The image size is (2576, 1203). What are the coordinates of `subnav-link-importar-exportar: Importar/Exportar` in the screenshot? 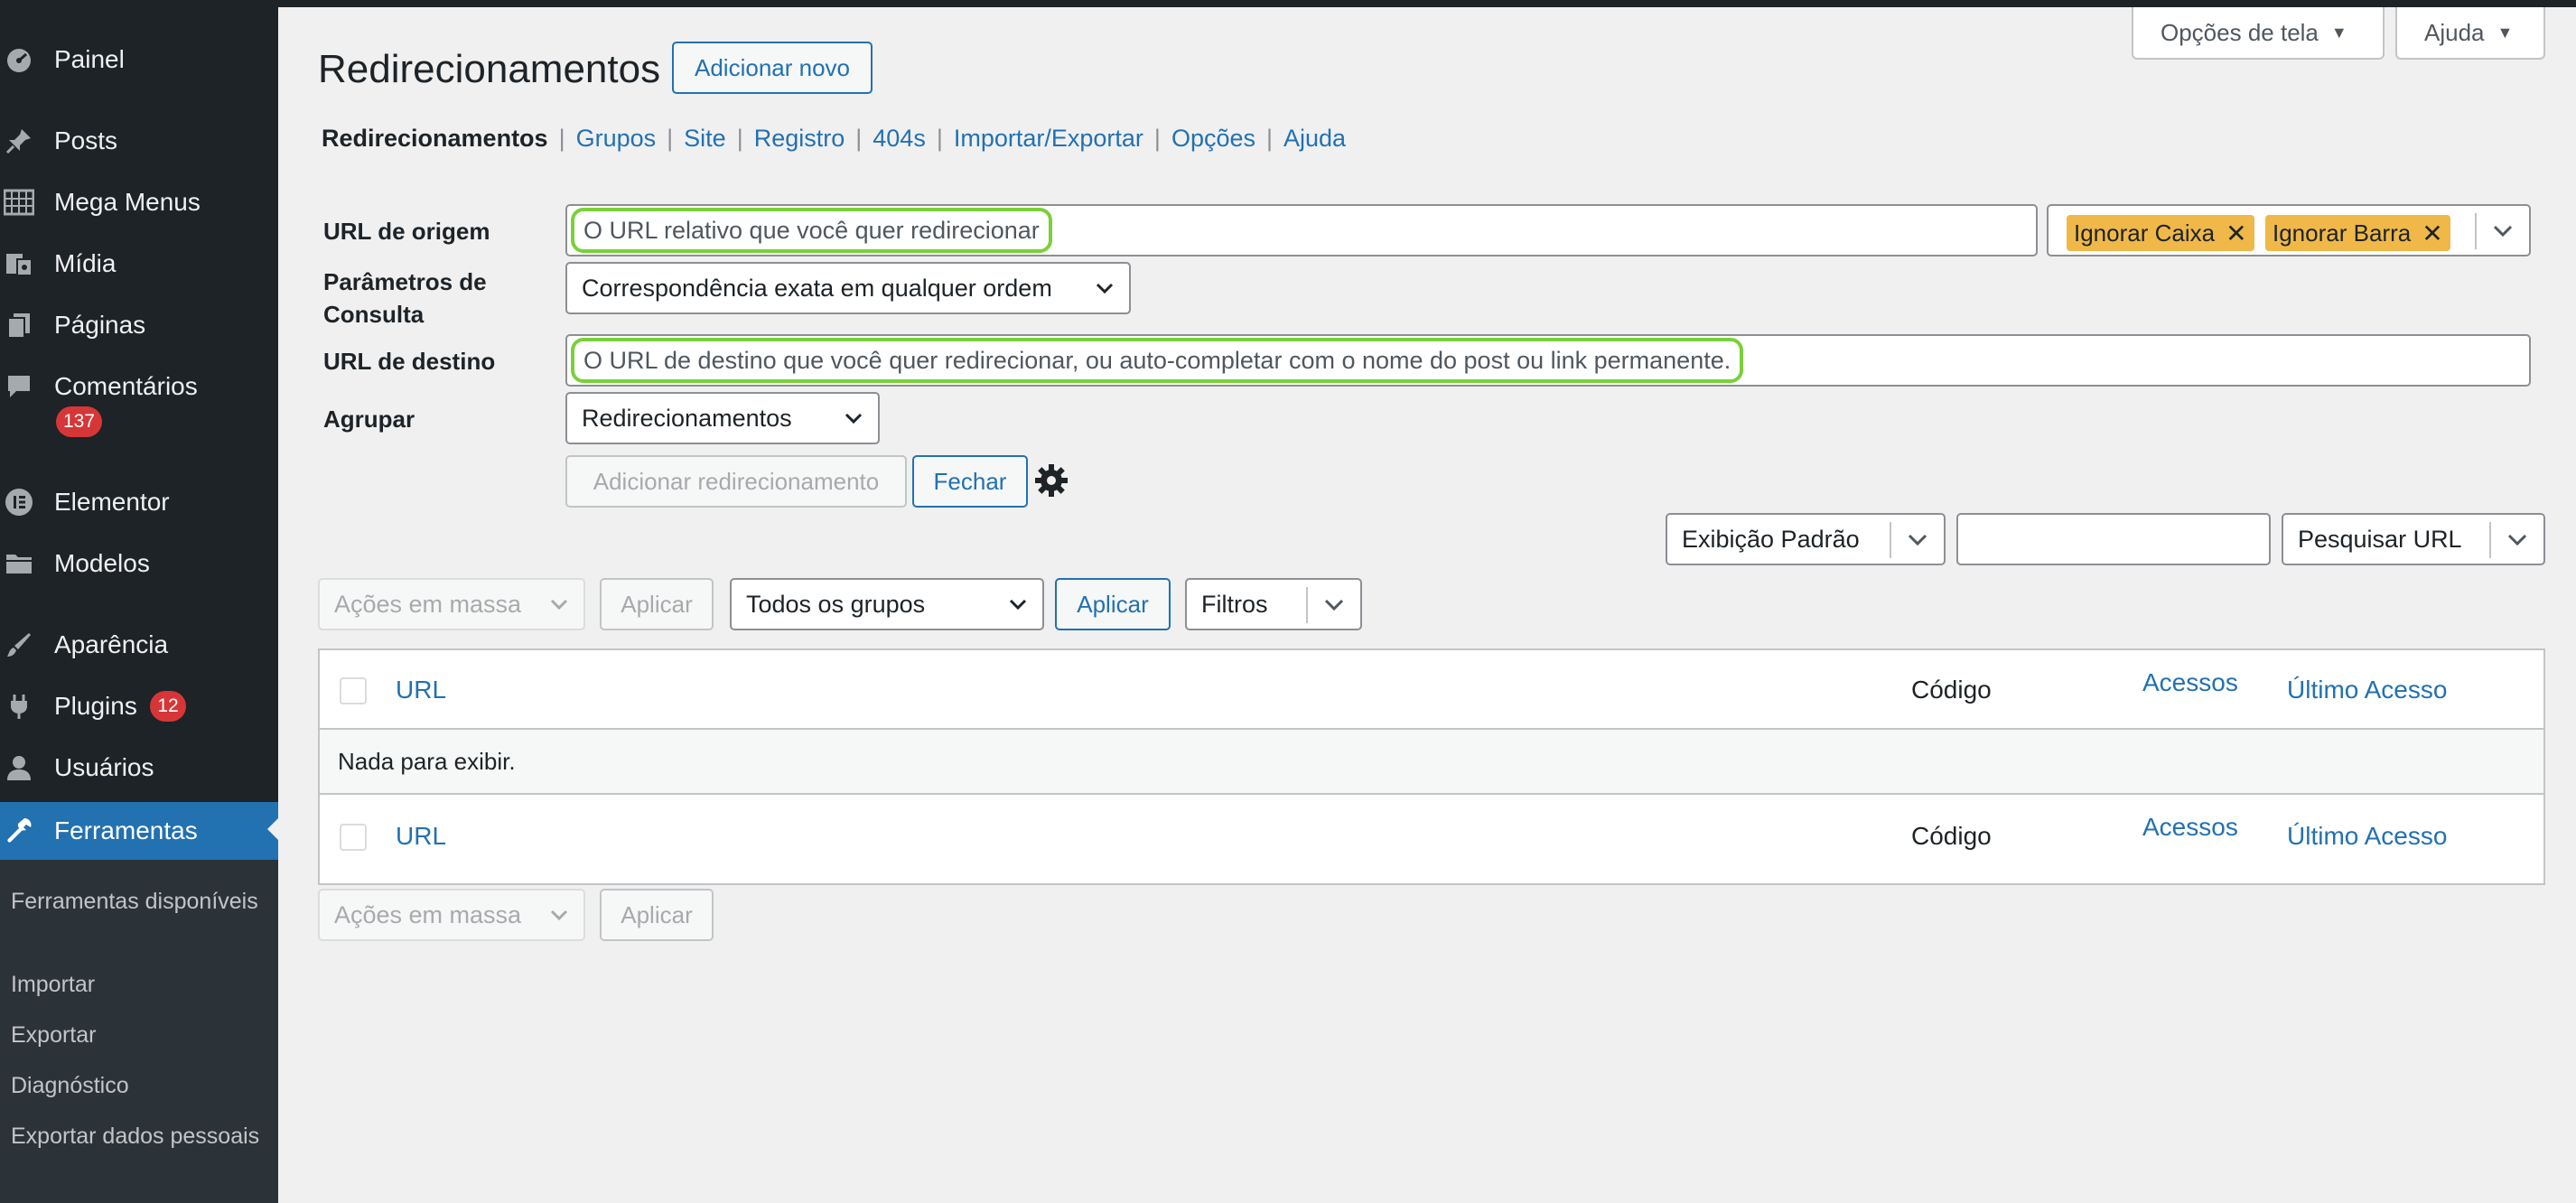 It's located at (1048, 139).